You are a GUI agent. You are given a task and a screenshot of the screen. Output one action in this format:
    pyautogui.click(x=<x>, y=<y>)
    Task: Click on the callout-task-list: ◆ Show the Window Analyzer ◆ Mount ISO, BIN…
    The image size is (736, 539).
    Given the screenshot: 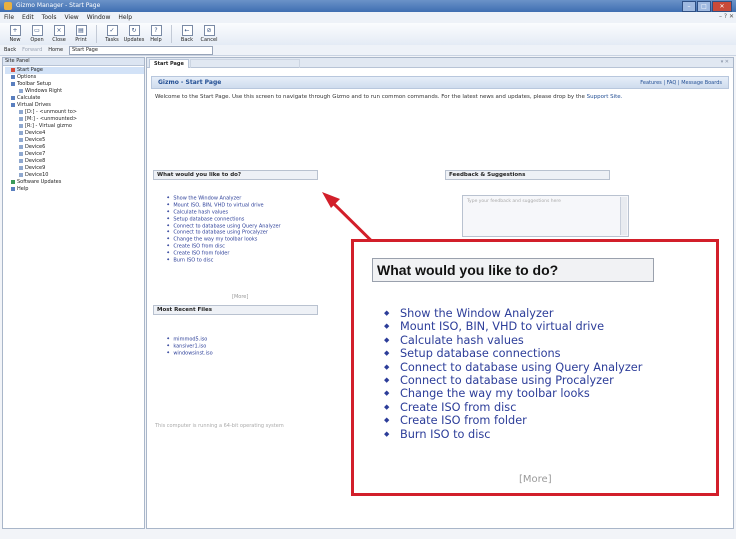 What is the action you would take?
    pyautogui.click(x=513, y=374)
    